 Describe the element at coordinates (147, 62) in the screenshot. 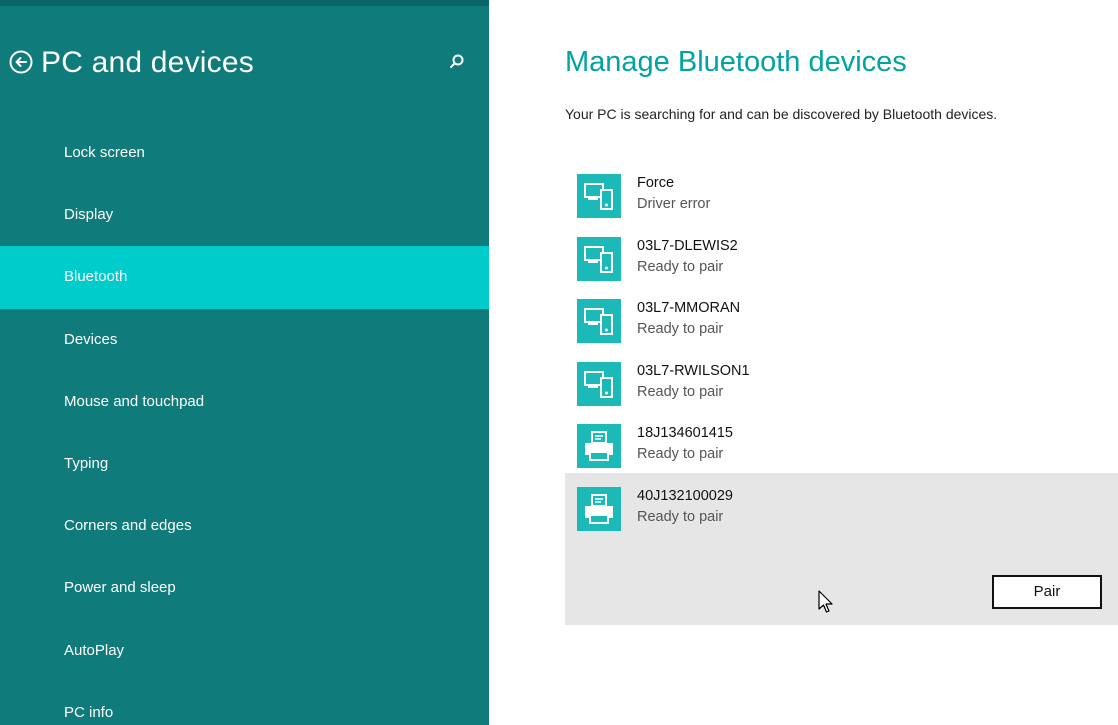

I see `page-title: PC and devices` at that location.